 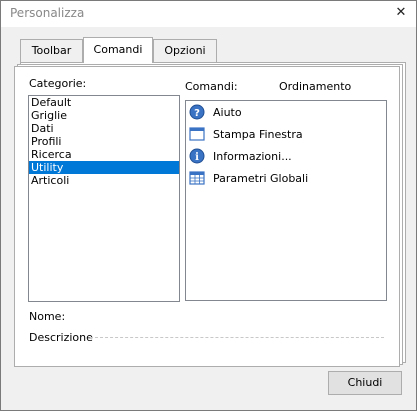 What do you see at coordinates (286, 112) in the screenshot?
I see `command-item-aiuto: ? Aiuto` at bounding box center [286, 112].